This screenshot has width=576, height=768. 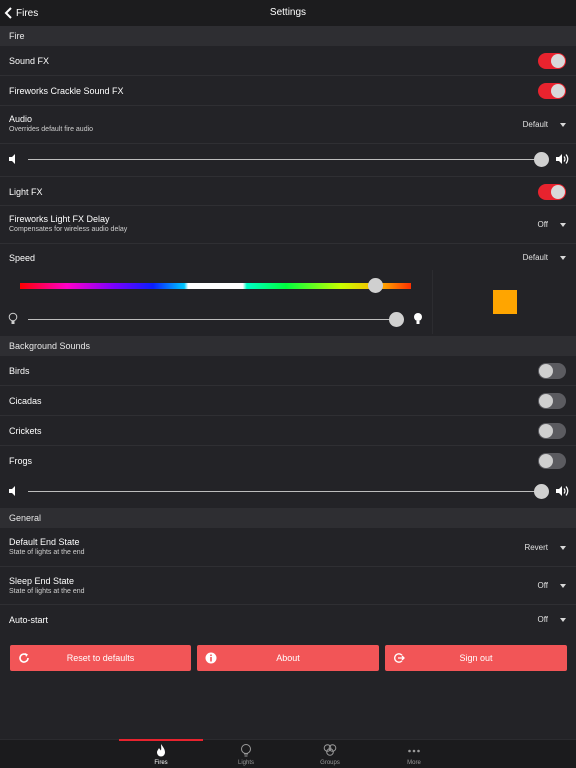 What do you see at coordinates (66, 91) in the screenshot?
I see `fireworks-crackle-label: Fireworks Crackle Sound FX` at bounding box center [66, 91].